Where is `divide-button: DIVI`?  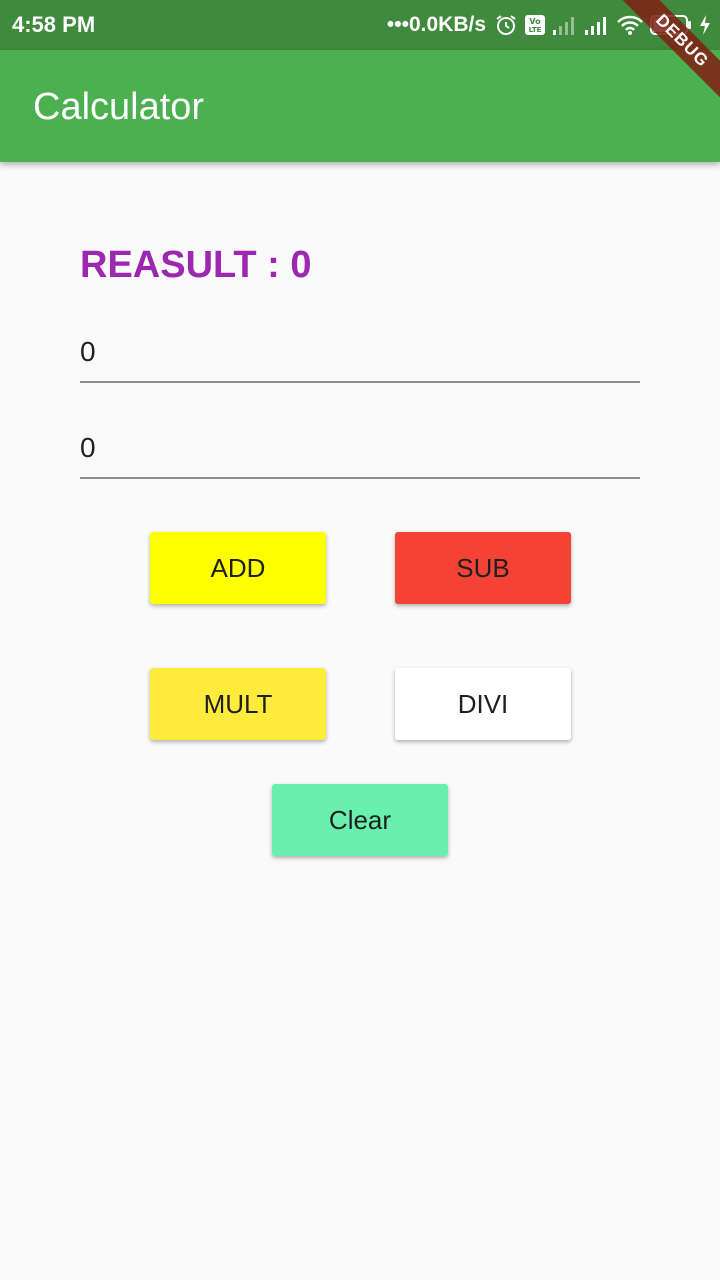
divide-button: DIVI is located at coordinates (483, 704).